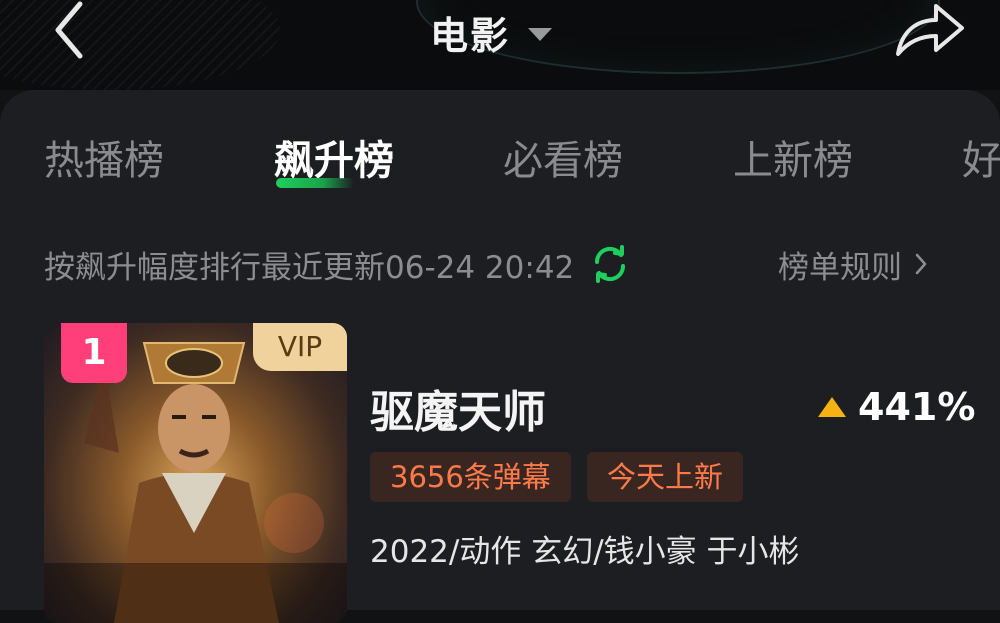  Describe the element at coordinates (104, 157) in the screenshot. I see `tab-hot: 热播榜` at that location.